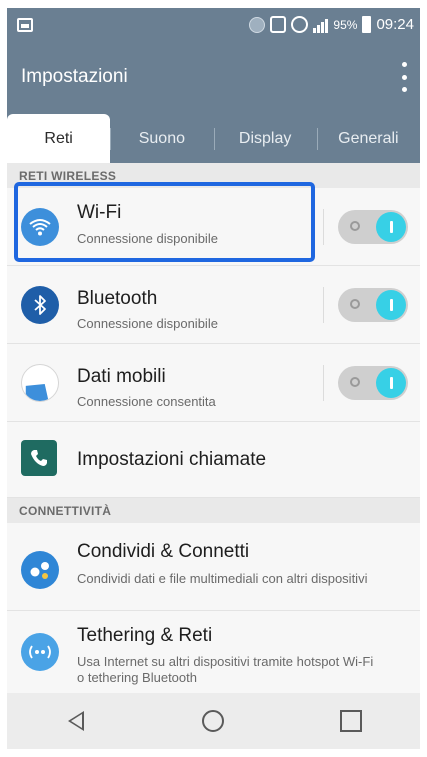  Describe the element at coordinates (164, 222) in the screenshot. I see `wifi-highlight-box` at that location.